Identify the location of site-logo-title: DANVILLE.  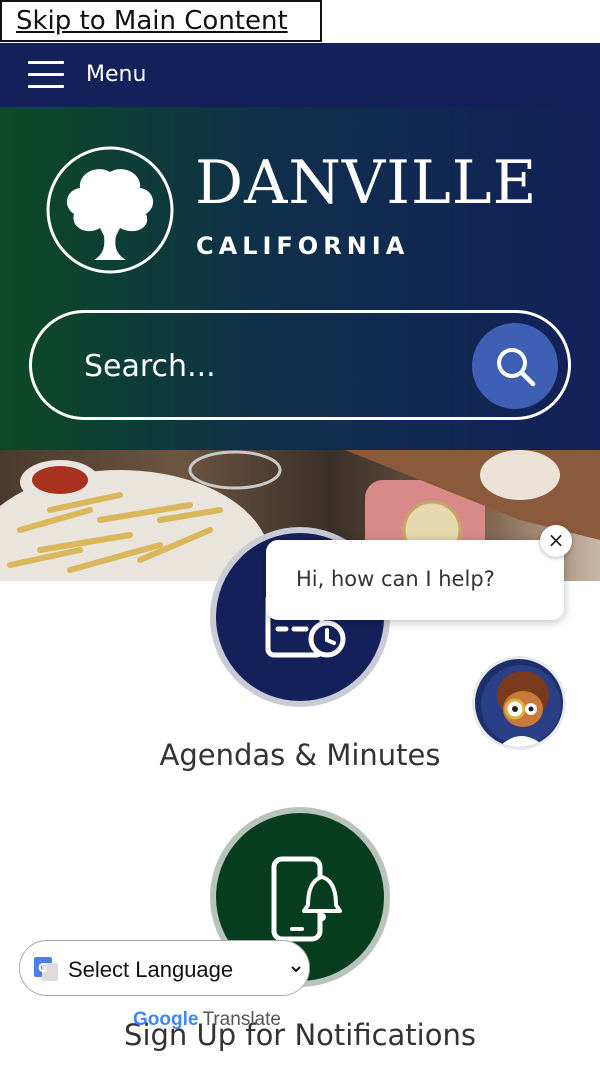
(366, 183).